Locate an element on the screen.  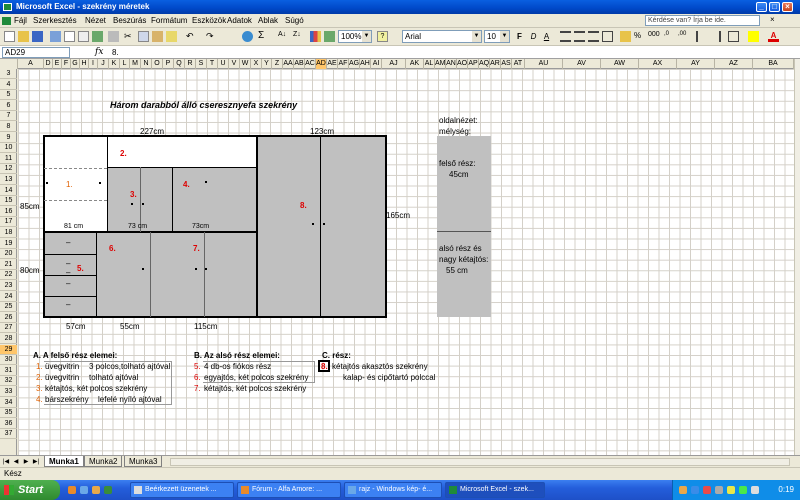
column-header: I is located at coordinates (93, 64).